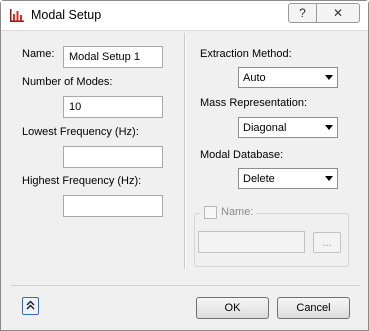 The width and height of the screenshot is (369, 331). Describe the element at coordinates (232, 308) in the screenshot. I see `ok-button: OK` at that location.